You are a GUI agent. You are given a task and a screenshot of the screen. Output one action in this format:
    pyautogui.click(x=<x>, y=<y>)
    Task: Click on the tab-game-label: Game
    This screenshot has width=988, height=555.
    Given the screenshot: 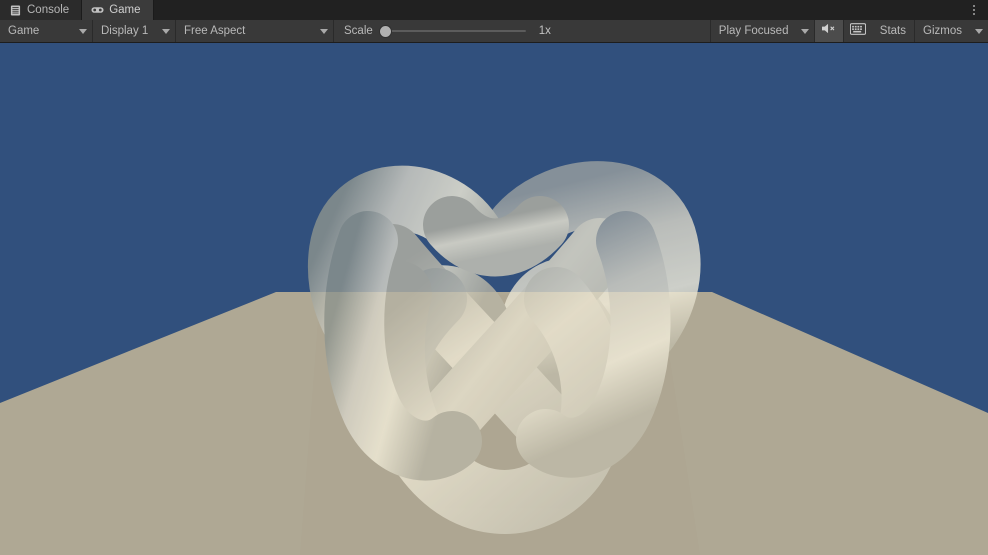 What is the action you would take?
    pyautogui.click(x=125, y=10)
    